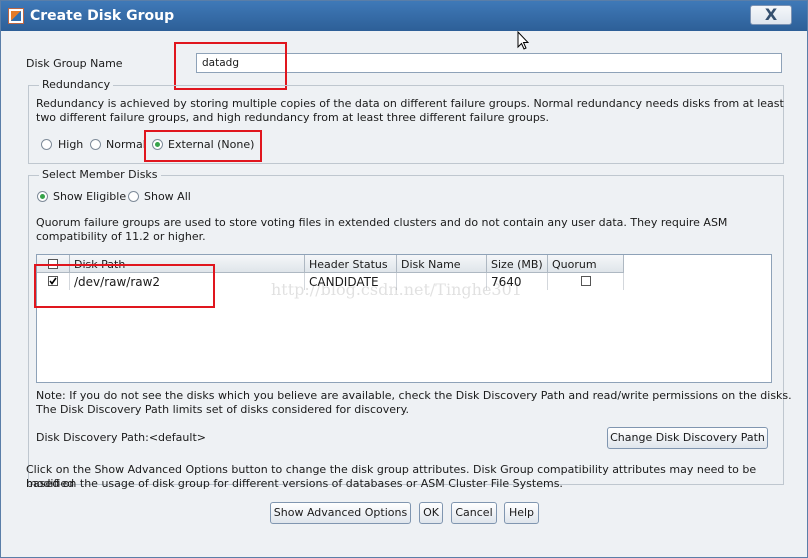 The image size is (808, 558). I want to click on table-header-header-status: Header Status, so click(351, 264).